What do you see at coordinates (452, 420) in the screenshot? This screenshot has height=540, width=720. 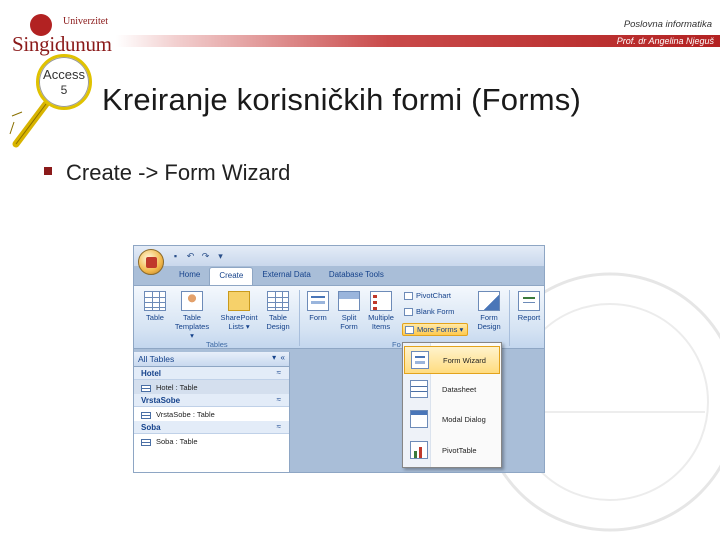 I see `menu-item-modal-dialog: Modal Dialog` at bounding box center [452, 420].